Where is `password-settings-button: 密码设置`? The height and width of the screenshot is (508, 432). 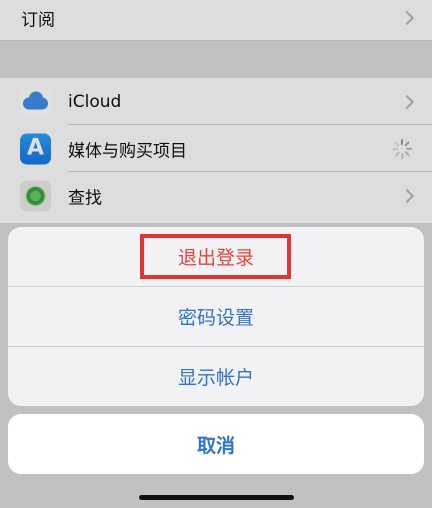 password-settings-button: 密码设置 is located at coordinates (216, 316).